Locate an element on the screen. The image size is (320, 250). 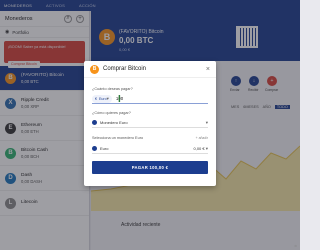
text-cursor-icon: I is located at coordinates (119, 99).